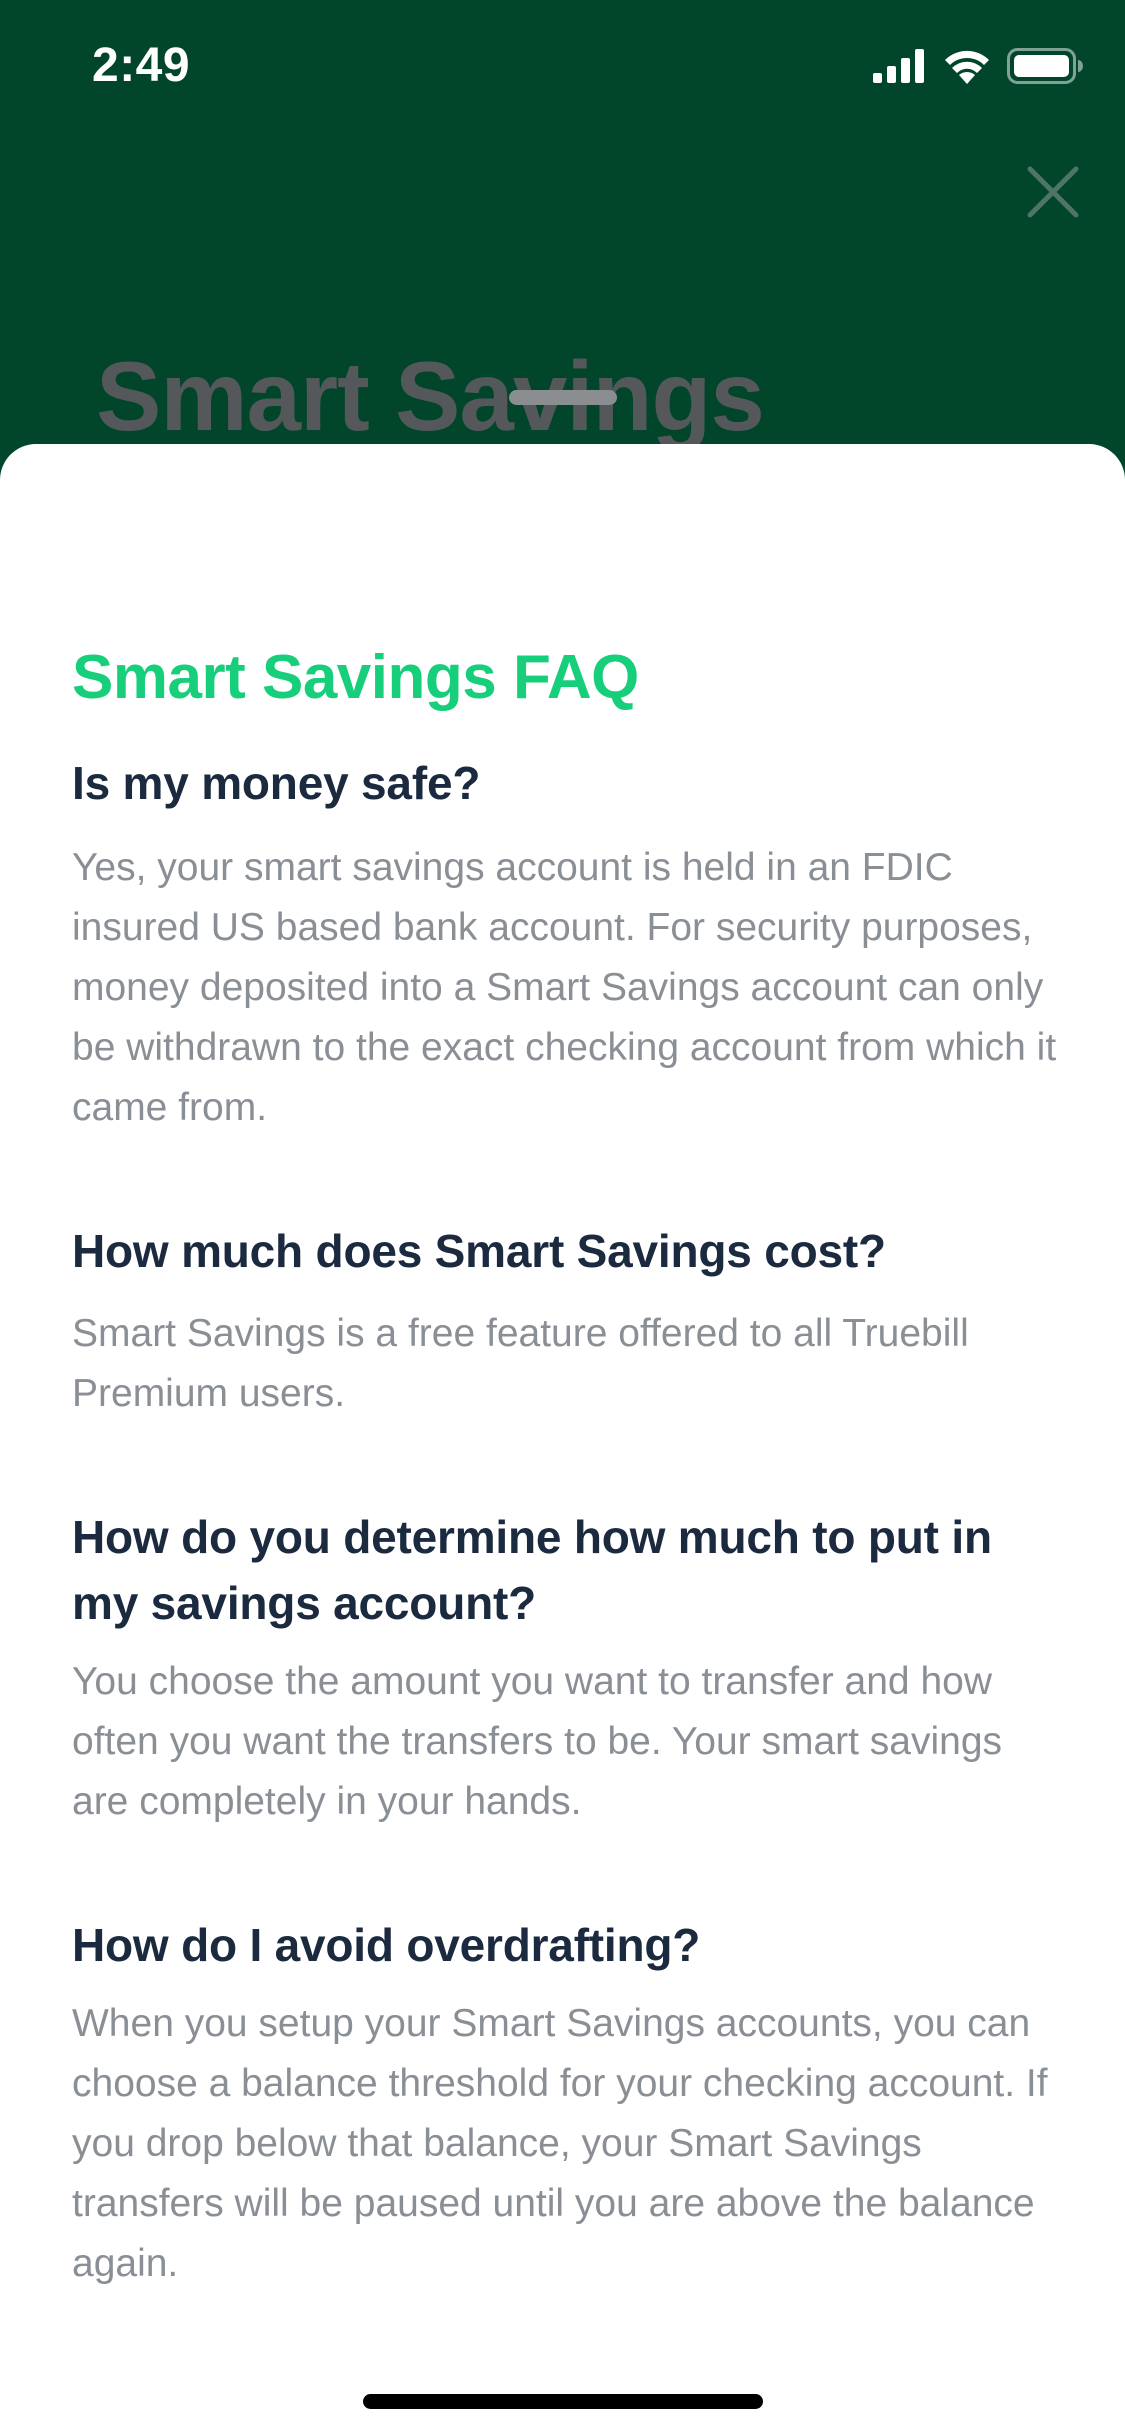 Image resolution: width=1125 pixels, height=2436 pixels. I want to click on faq-question: How much does Smart Savings cost?, so click(479, 1251).